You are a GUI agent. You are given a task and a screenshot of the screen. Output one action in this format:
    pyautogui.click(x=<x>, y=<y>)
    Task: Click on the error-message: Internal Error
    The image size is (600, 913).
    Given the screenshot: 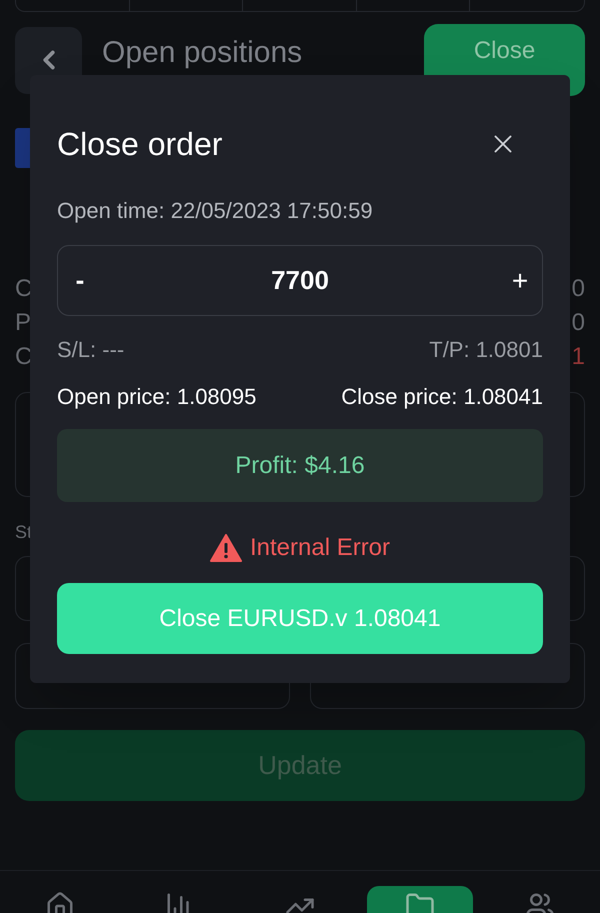 What is the action you would take?
    pyautogui.click(x=320, y=548)
    